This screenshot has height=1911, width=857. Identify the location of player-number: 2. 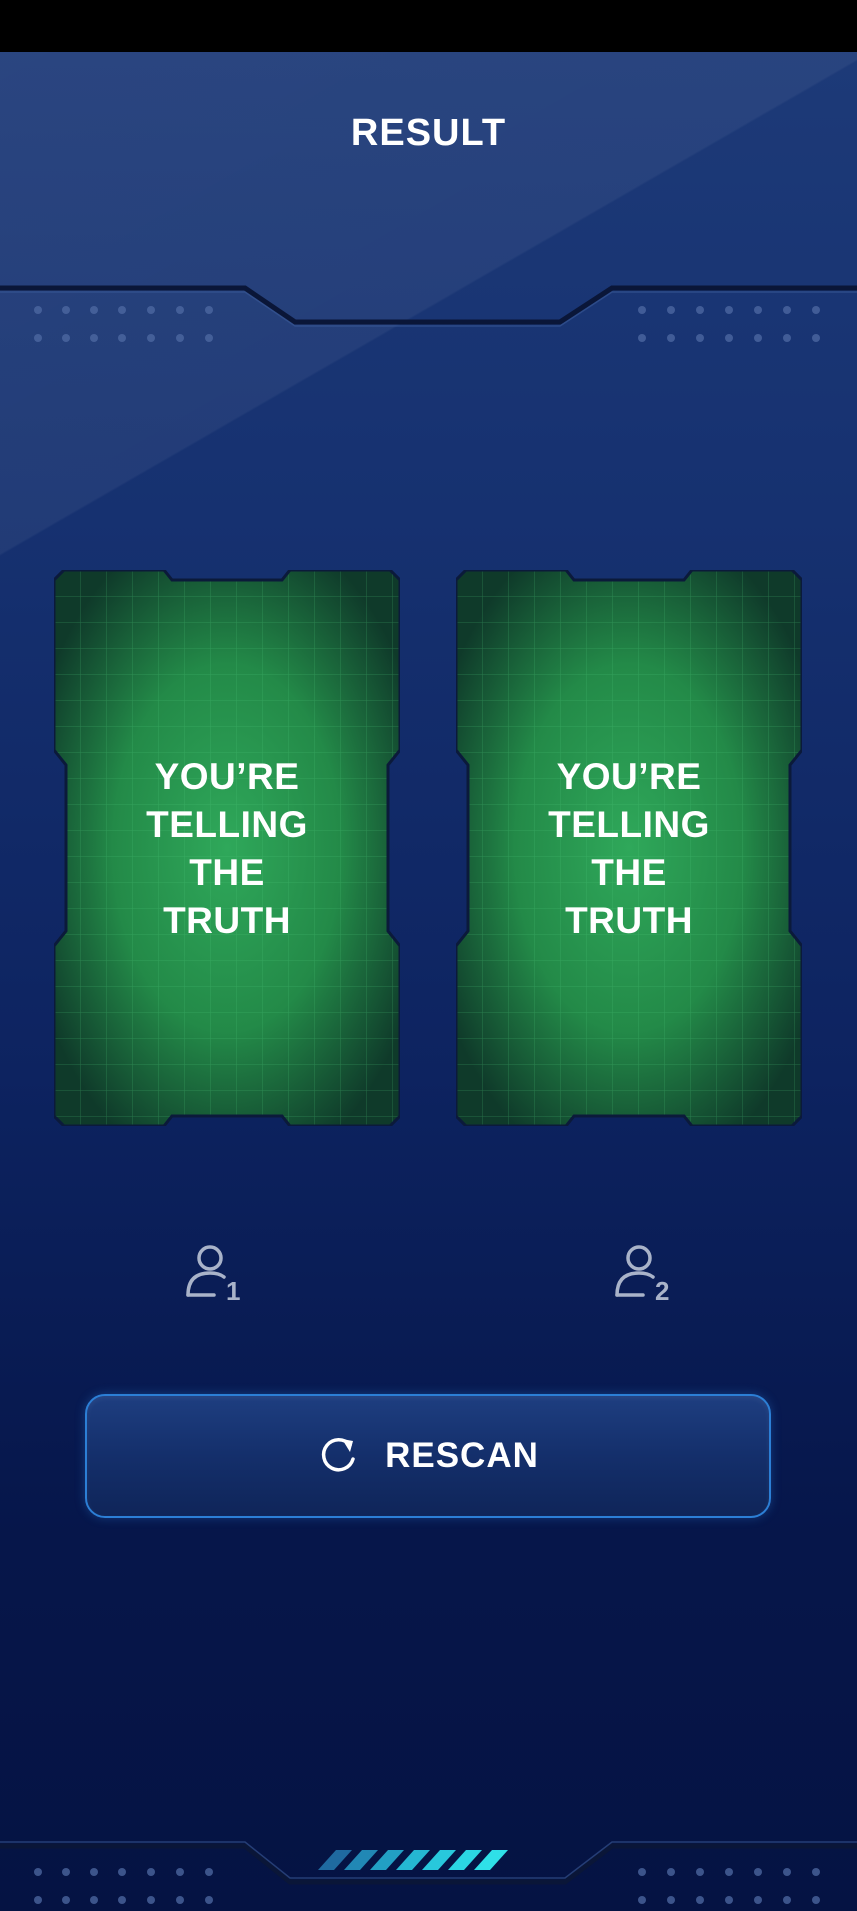
(662, 1289).